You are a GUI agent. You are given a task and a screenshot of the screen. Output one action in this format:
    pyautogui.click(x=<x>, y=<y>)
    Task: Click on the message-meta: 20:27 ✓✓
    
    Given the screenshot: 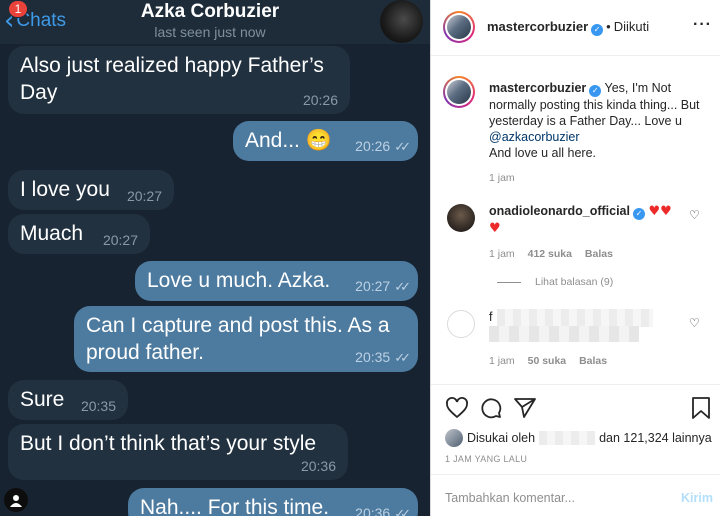 What is the action you would take?
    pyautogui.click(x=383, y=286)
    